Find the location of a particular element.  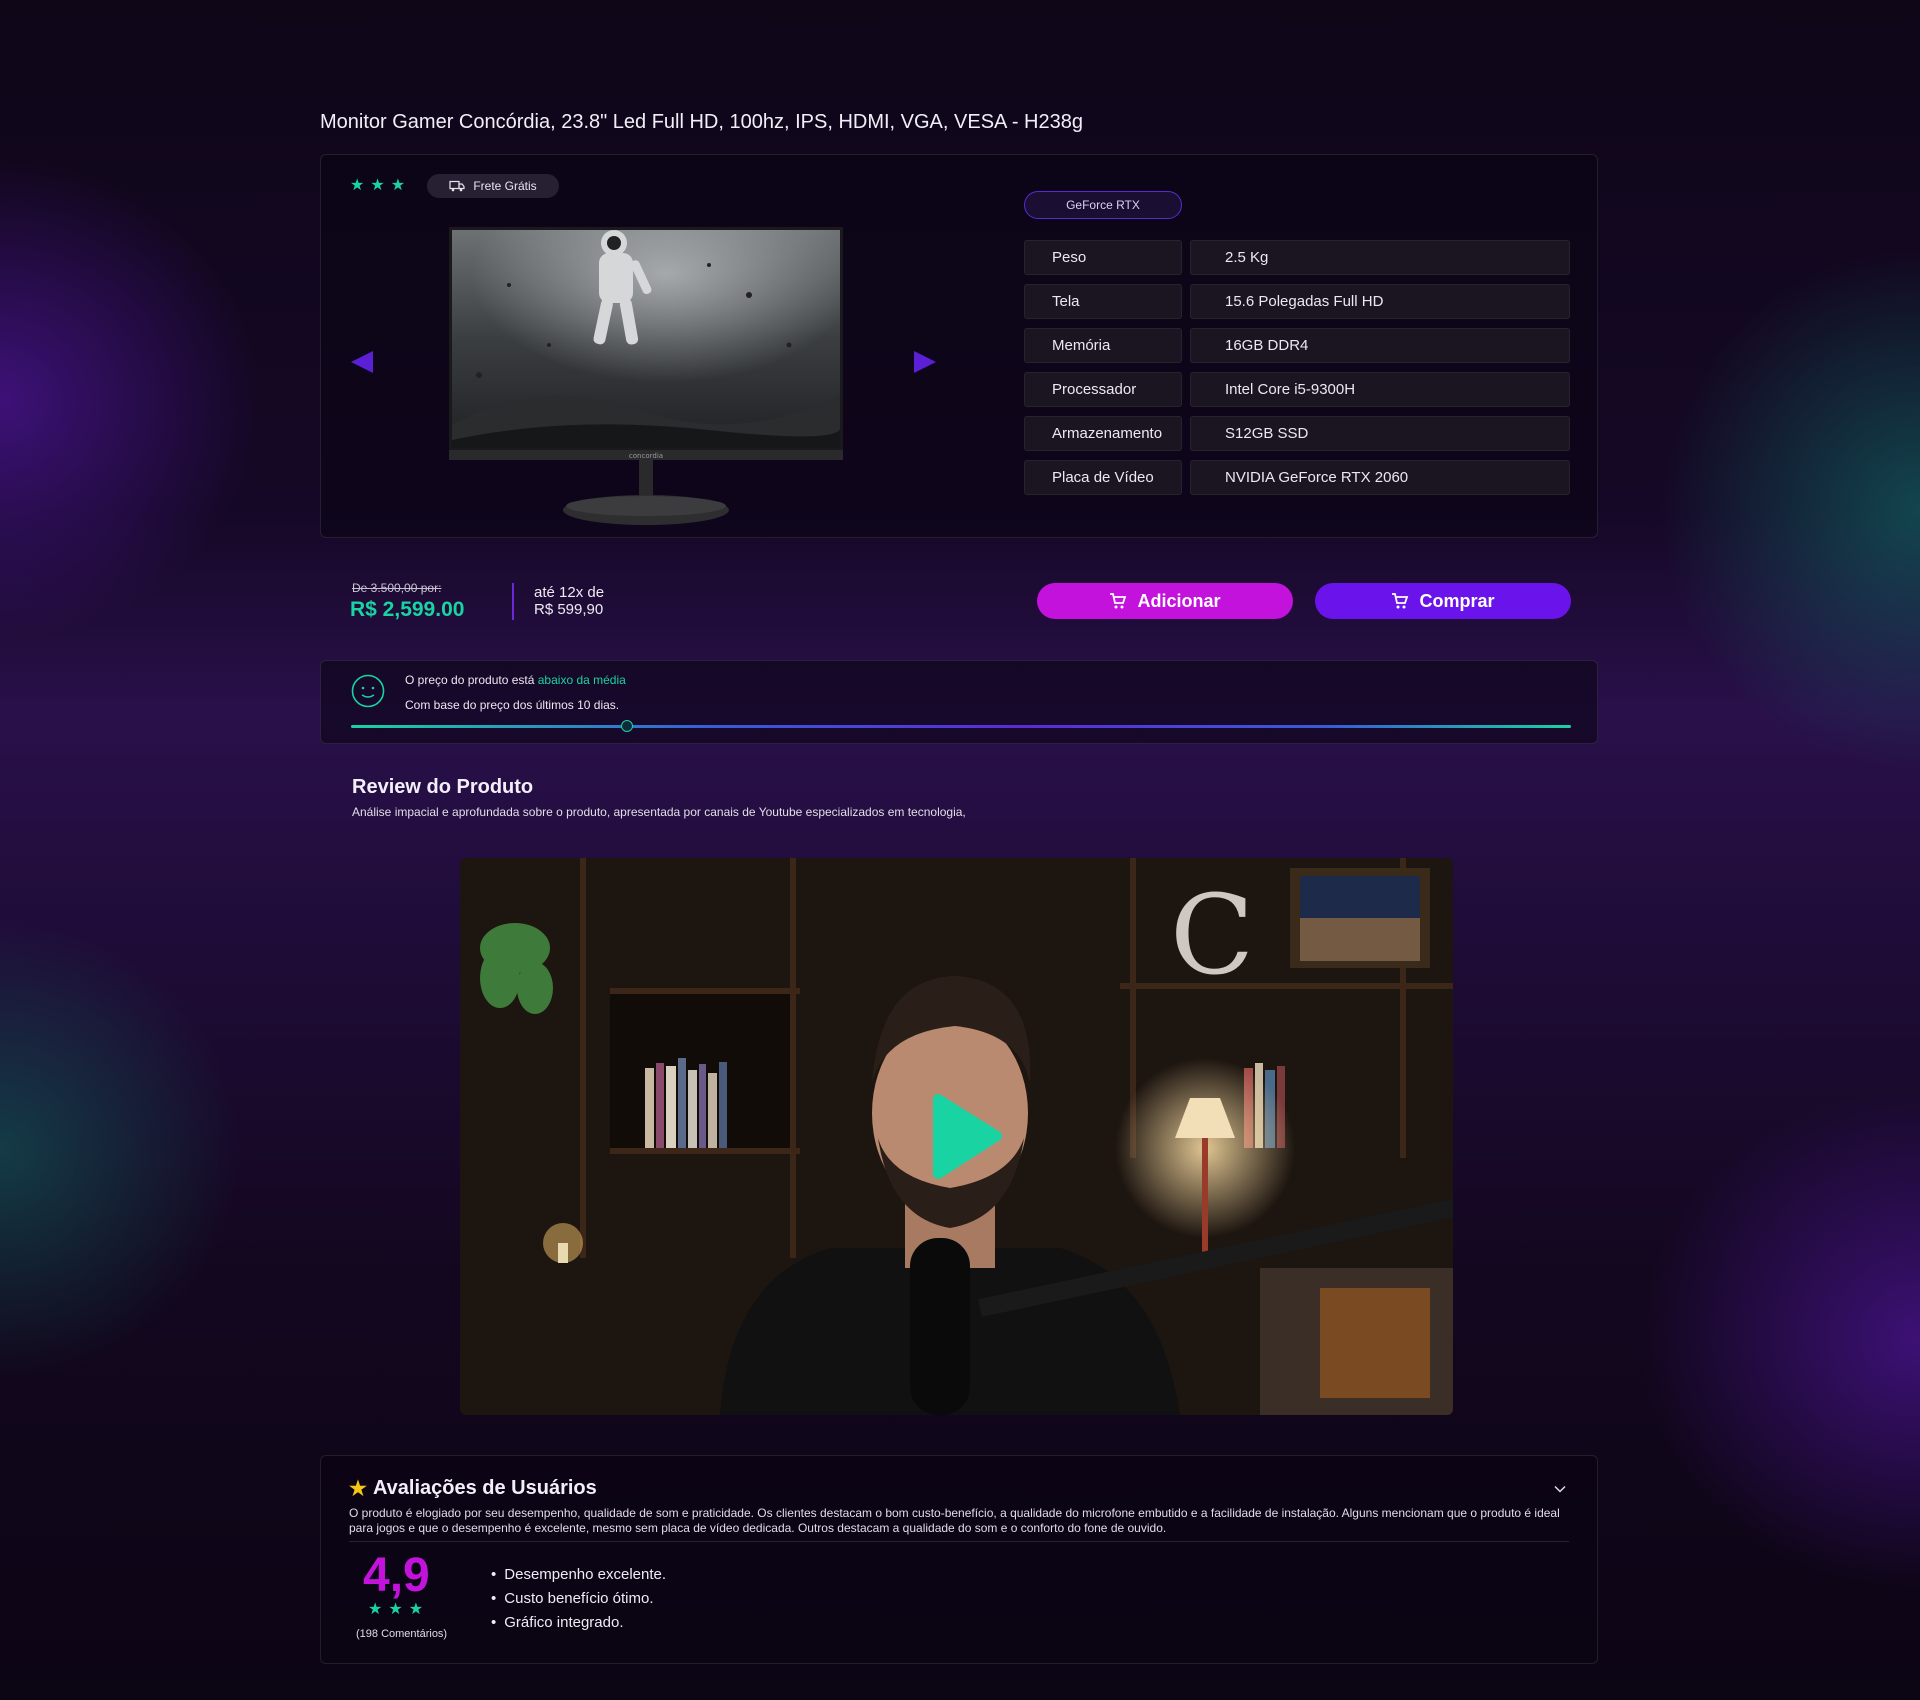

free-shipping-label: Frete Grátis is located at coordinates (505, 186).